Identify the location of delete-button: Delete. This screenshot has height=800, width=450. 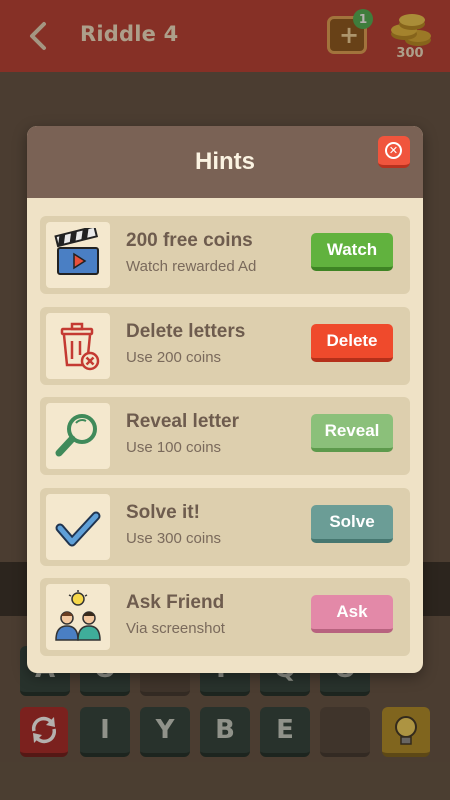
(352, 343).